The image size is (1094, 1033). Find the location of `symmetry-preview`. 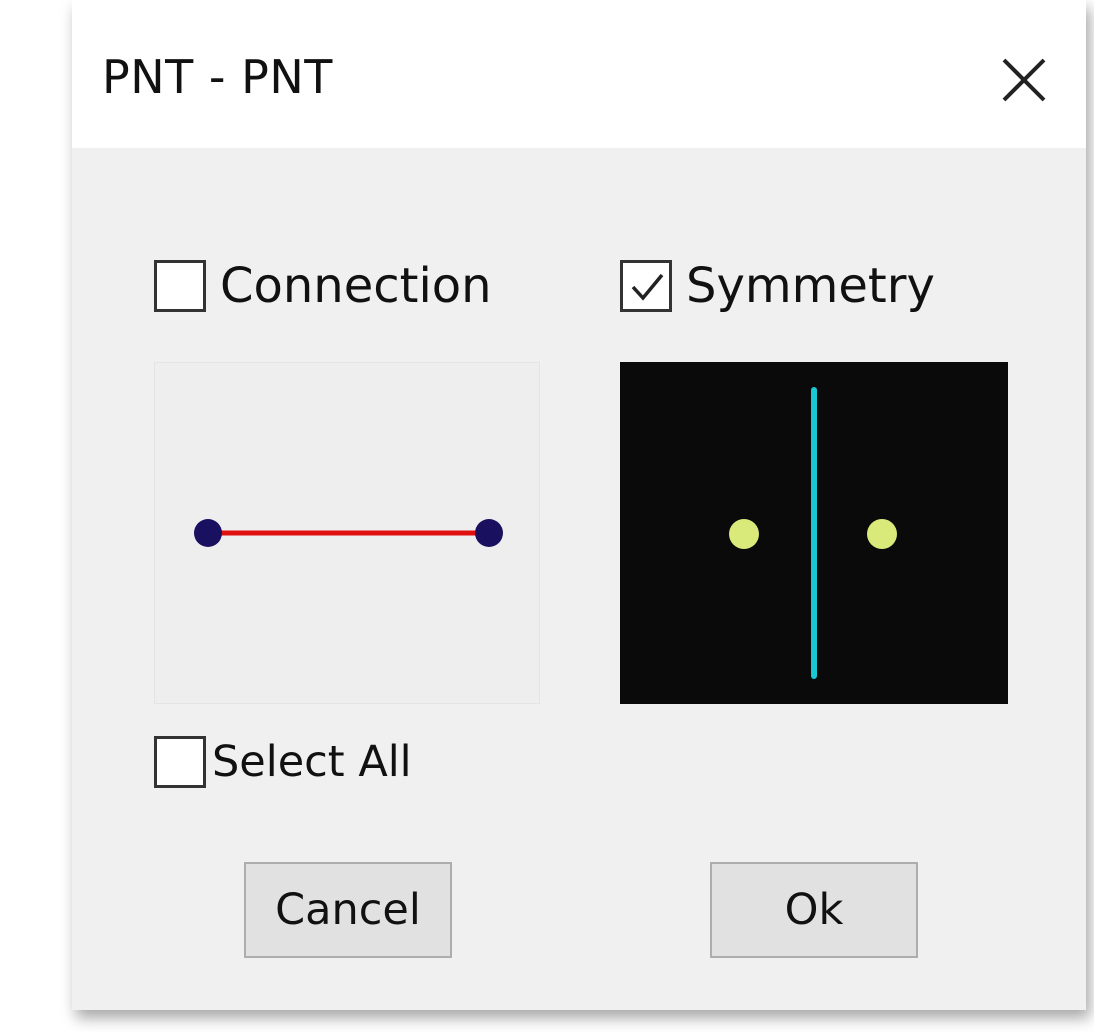

symmetry-preview is located at coordinates (814, 533).